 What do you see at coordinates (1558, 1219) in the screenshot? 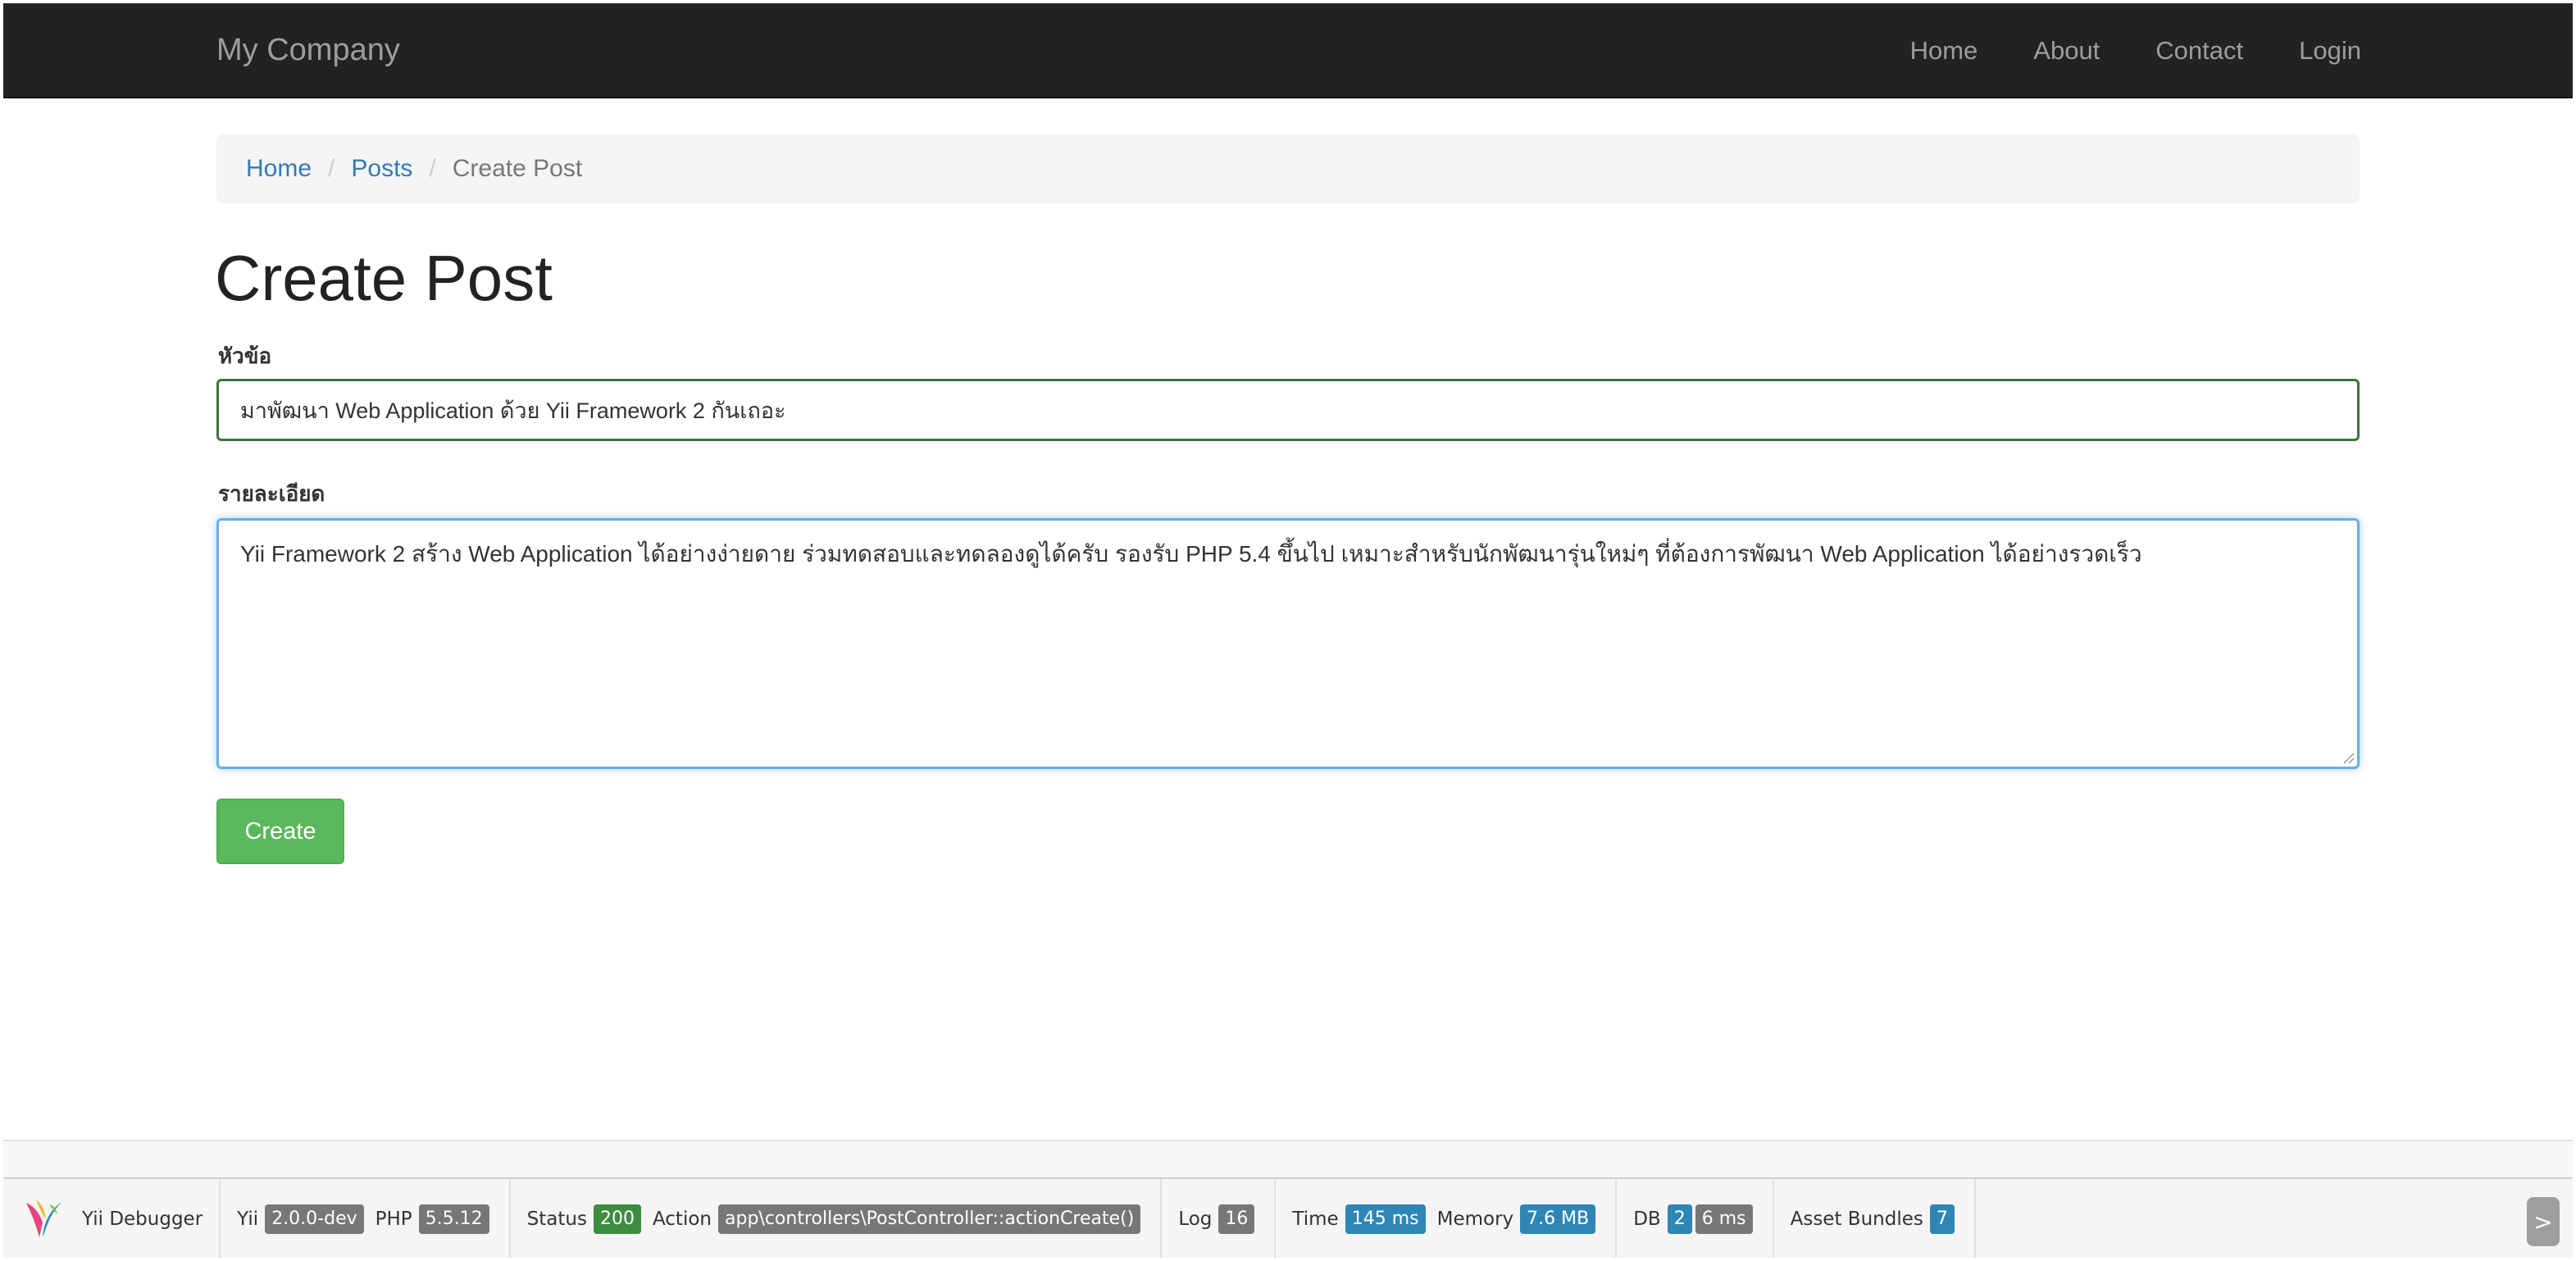
I see `memory-badge: 7.6 MB` at bounding box center [1558, 1219].